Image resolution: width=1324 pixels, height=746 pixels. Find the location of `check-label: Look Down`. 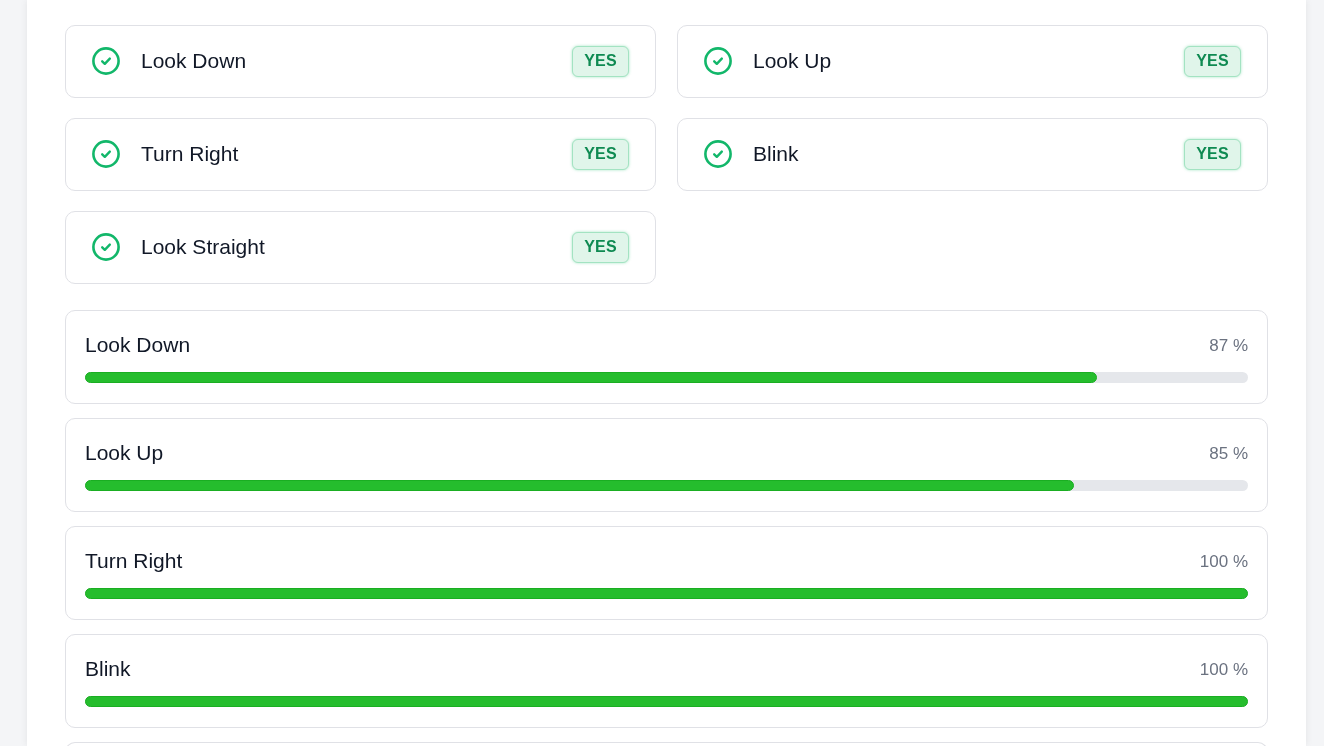

check-label: Look Down is located at coordinates (194, 61).